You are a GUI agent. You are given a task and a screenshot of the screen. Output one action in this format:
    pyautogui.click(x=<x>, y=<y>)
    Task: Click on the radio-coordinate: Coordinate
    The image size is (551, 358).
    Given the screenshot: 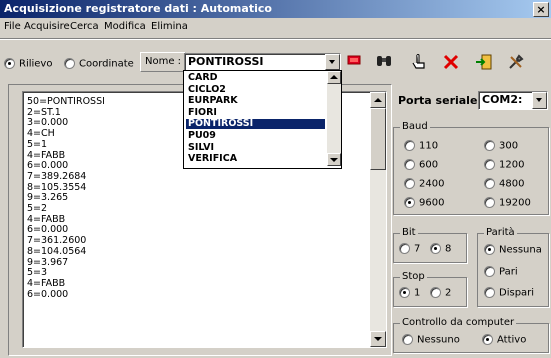 What is the action you would take?
    pyautogui.click(x=99, y=64)
    